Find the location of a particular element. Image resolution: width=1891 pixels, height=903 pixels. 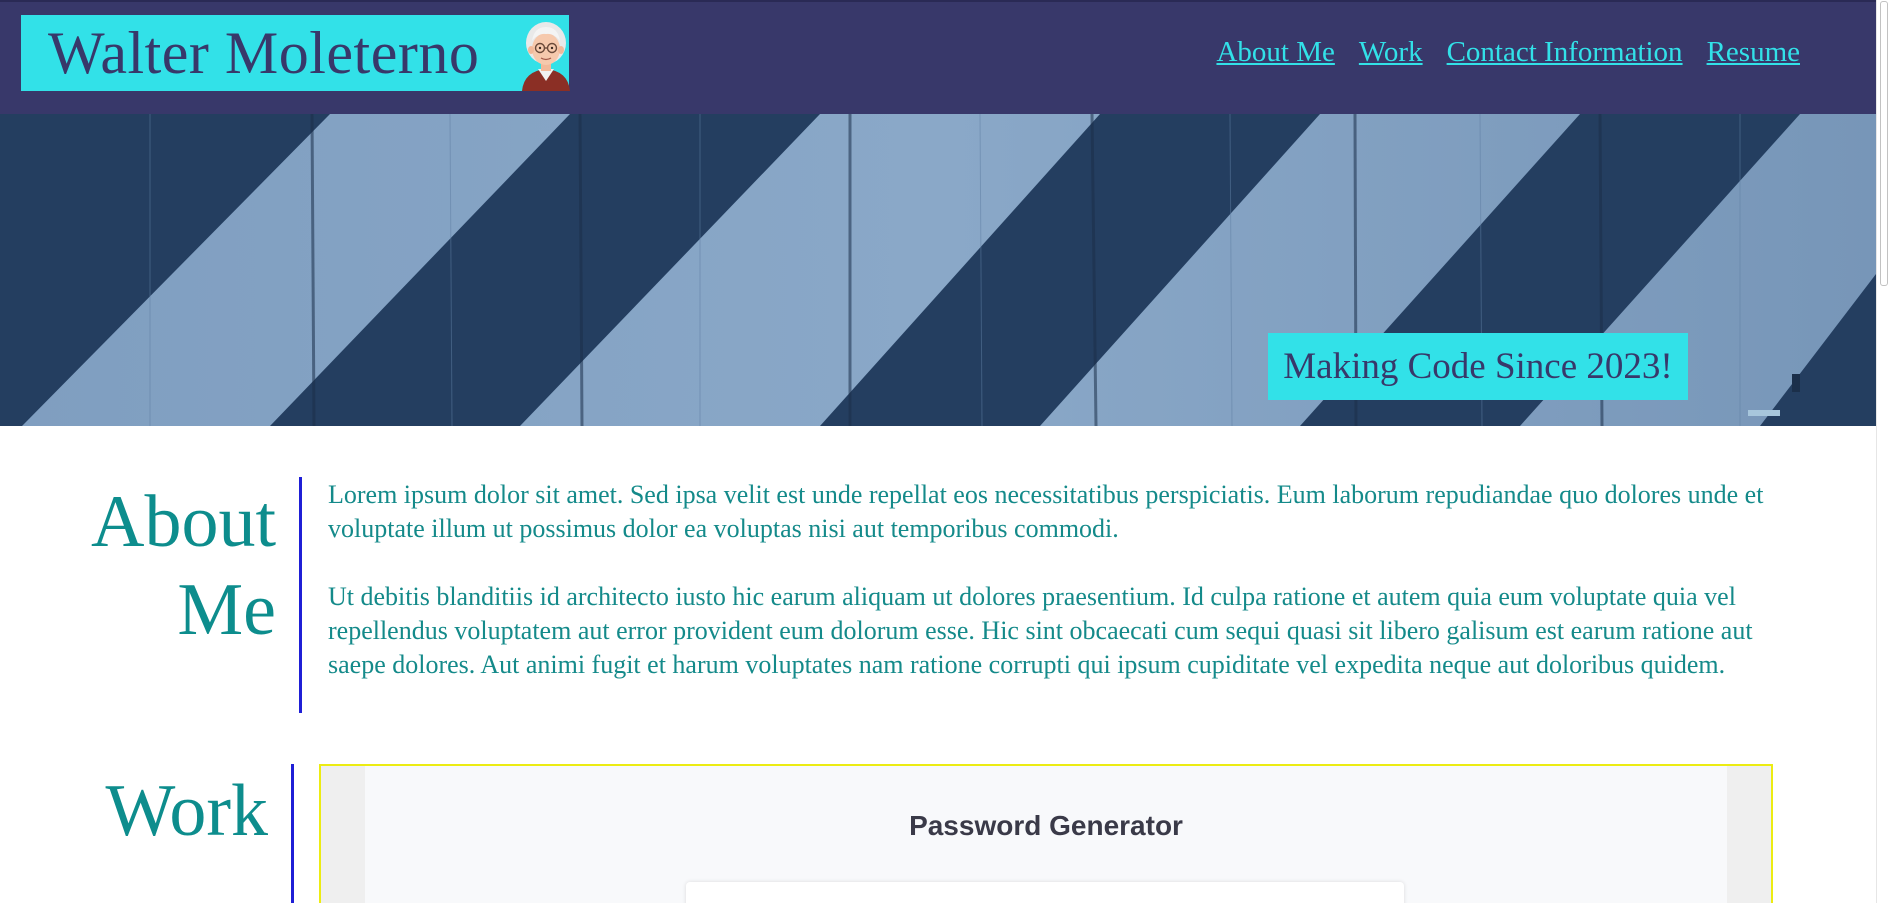

brand-name: Walter Moleterno is located at coordinates (264, 53).